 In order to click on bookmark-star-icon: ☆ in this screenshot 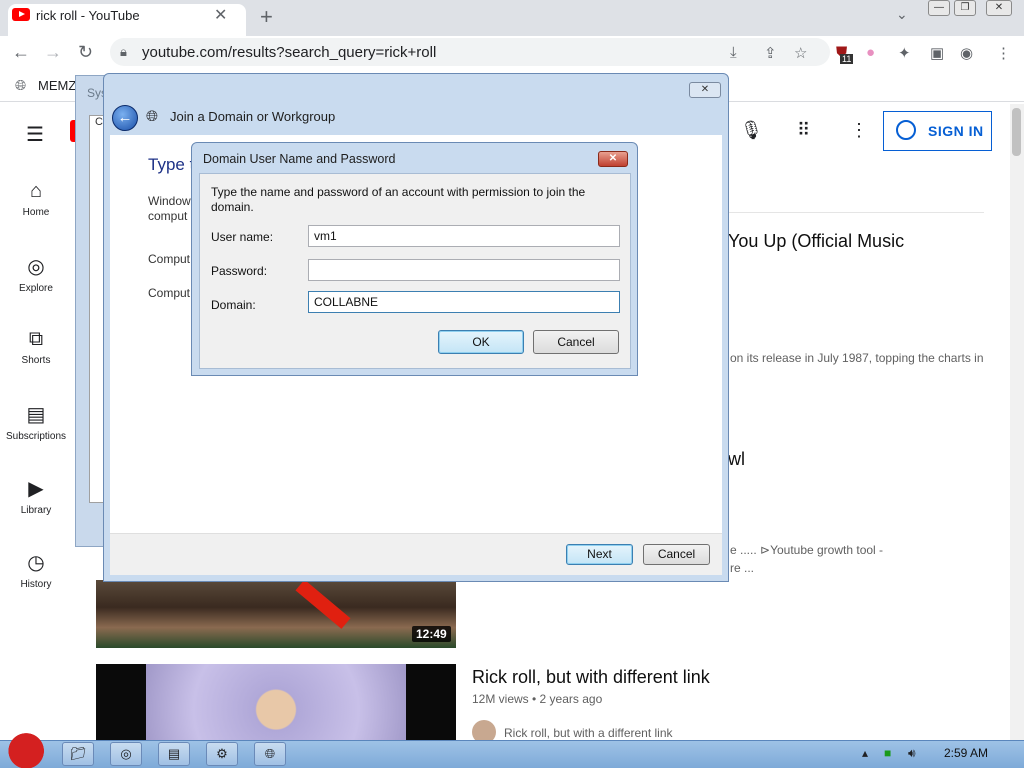, I will do `click(800, 53)`.